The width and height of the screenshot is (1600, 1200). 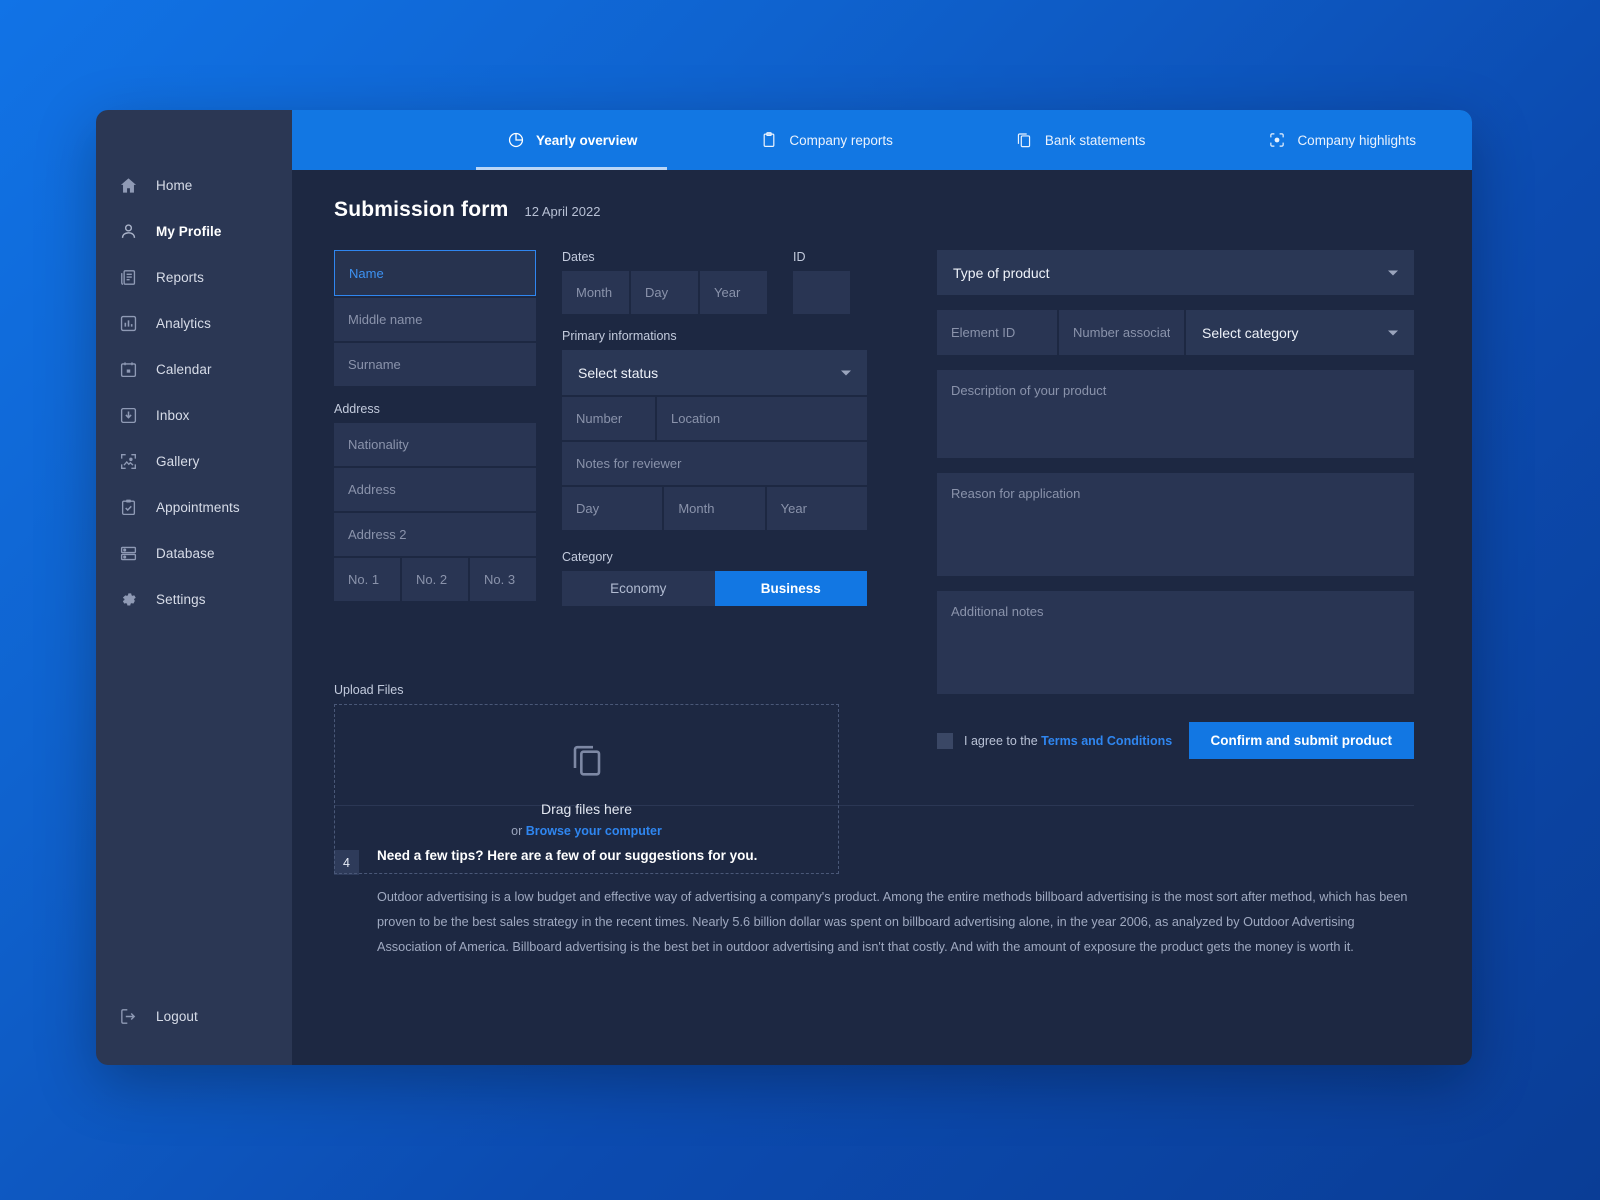 What do you see at coordinates (128, 369) in the screenshot?
I see `calendar-icon` at bounding box center [128, 369].